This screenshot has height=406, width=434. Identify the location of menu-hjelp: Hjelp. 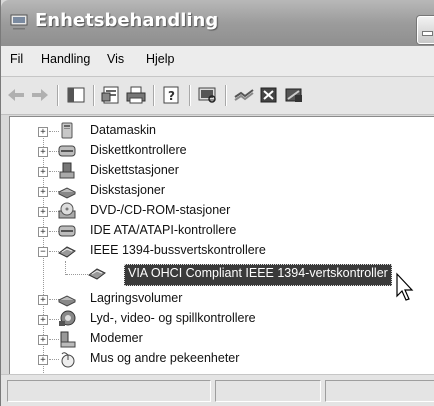
(160, 59).